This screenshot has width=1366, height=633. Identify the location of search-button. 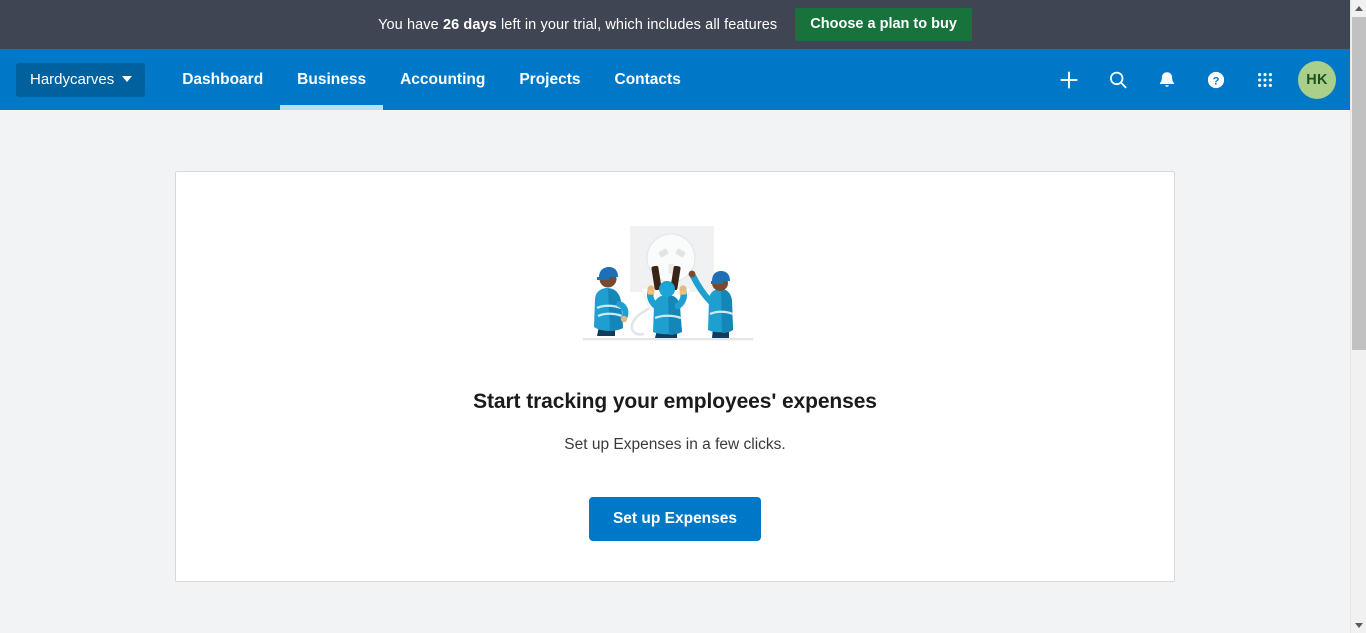
(1118, 80).